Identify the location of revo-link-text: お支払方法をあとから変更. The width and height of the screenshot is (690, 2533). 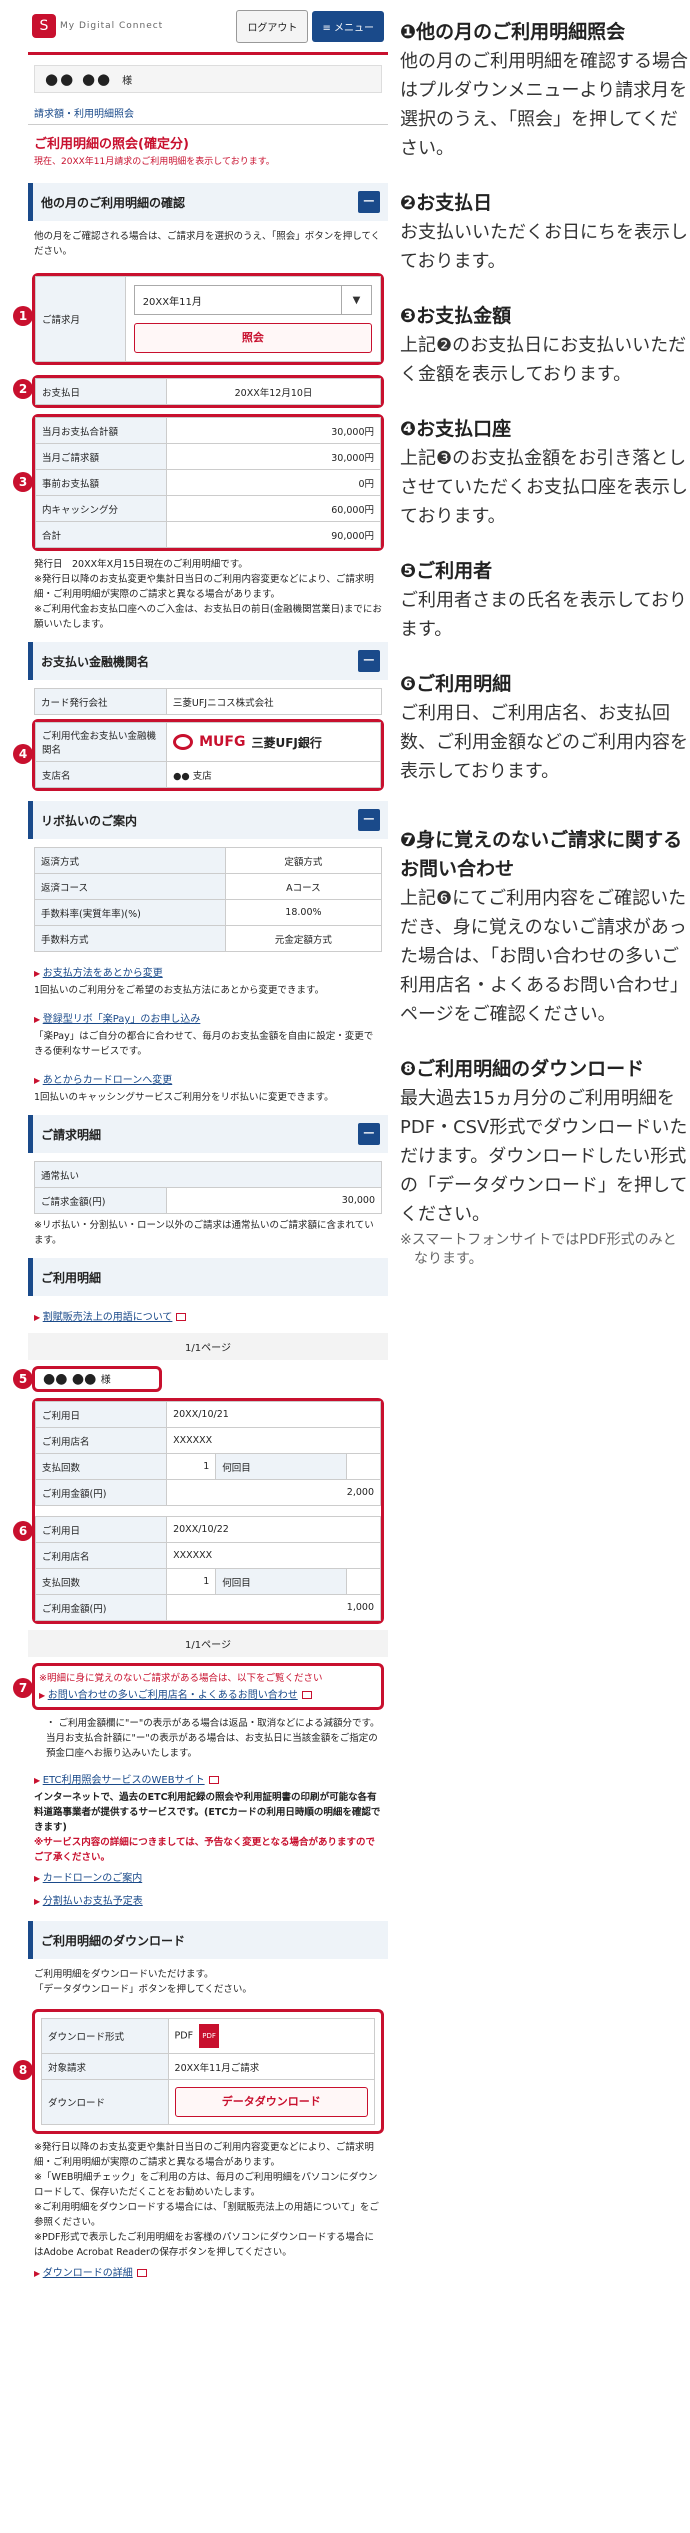
(103, 973).